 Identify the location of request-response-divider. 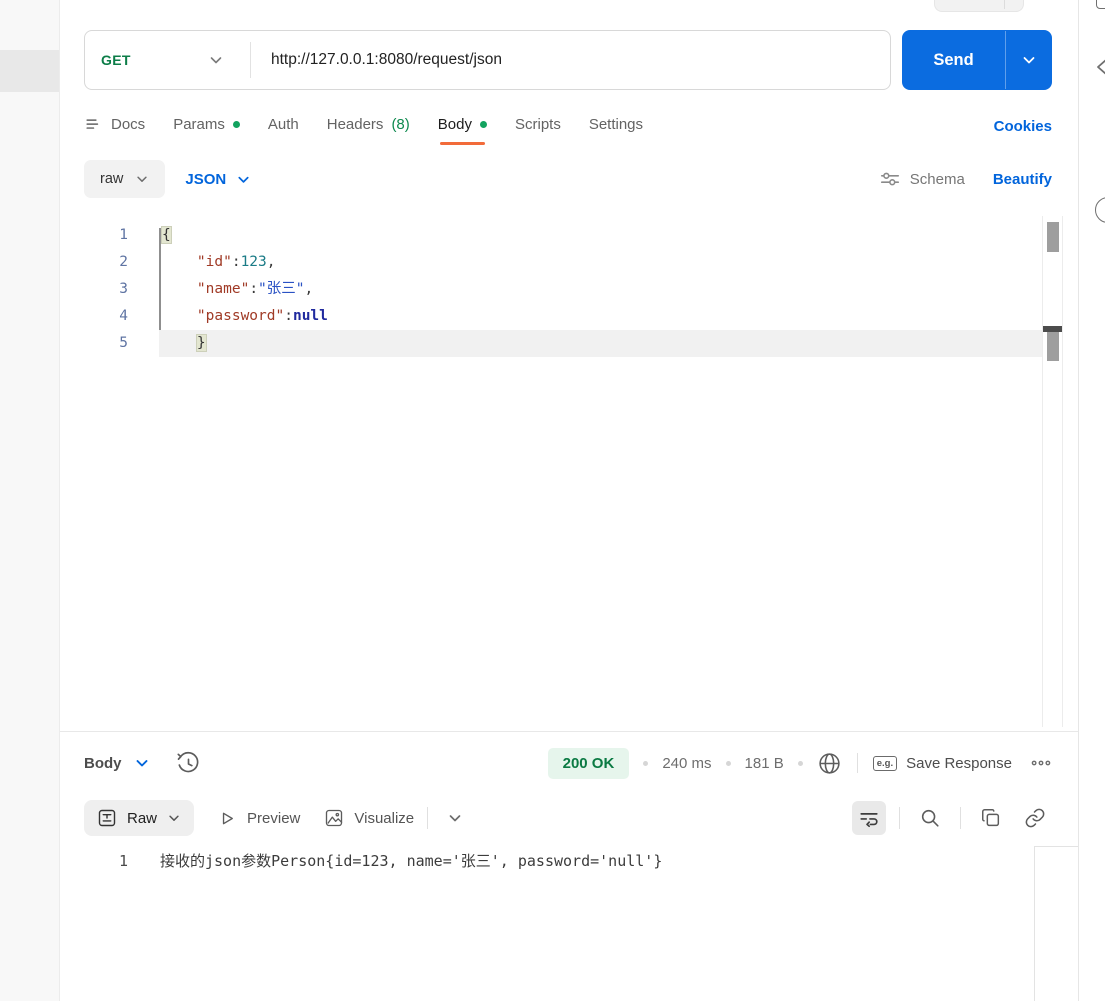
(569, 731).